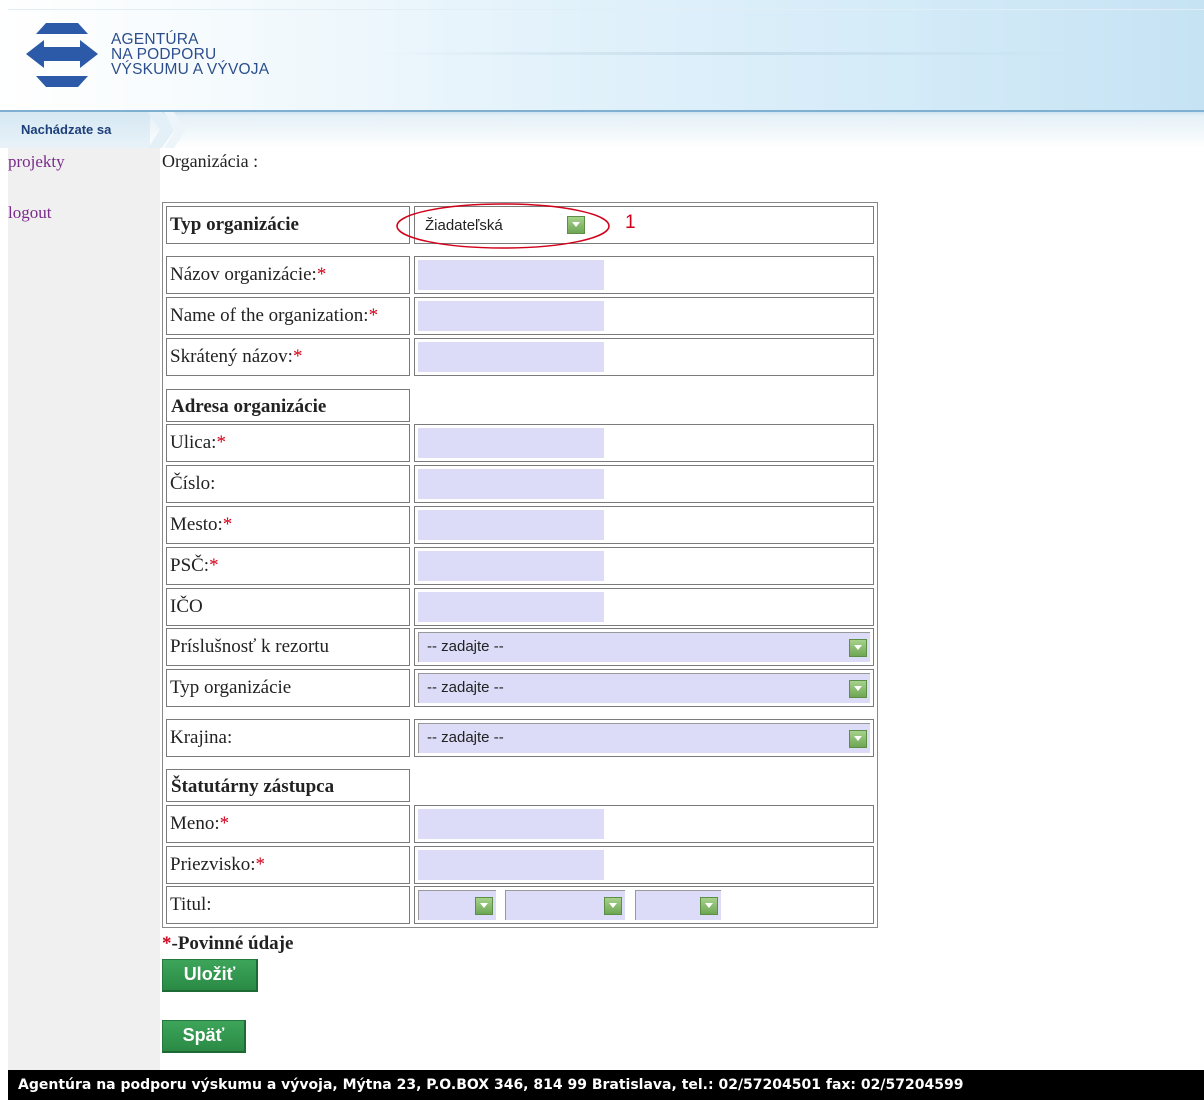  What do you see at coordinates (288, 785) in the screenshot?
I see `representative-section-heading: Štatutárny zástupca` at bounding box center [288, 785].